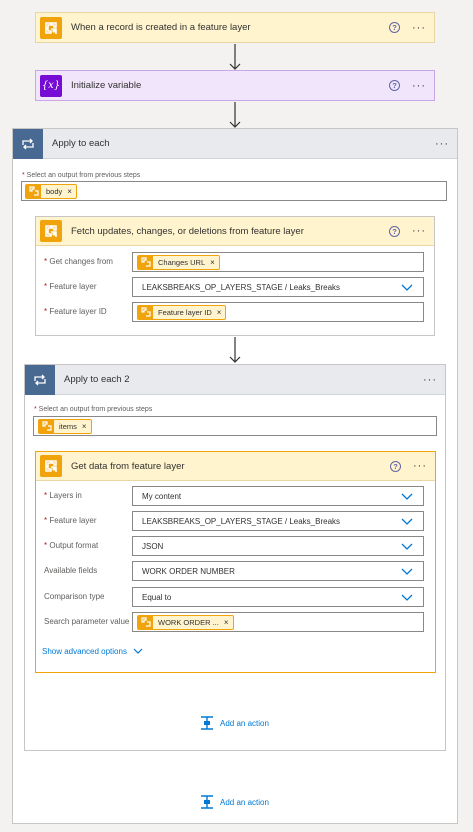  Describe the element at coordinates (278, 546) in the screenshot. I see `output-format-select: JSON` at that location.